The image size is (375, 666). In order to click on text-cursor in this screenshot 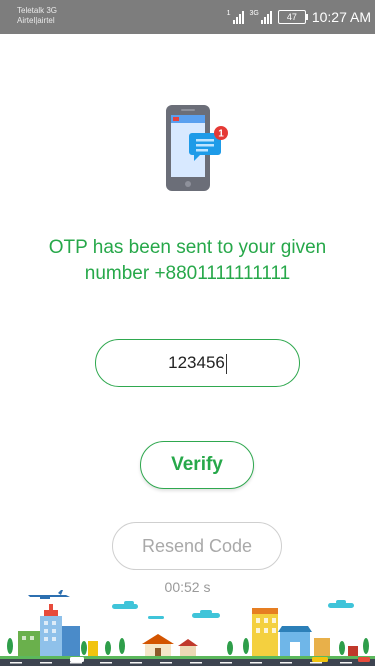, I will do `click(226, 363)`.